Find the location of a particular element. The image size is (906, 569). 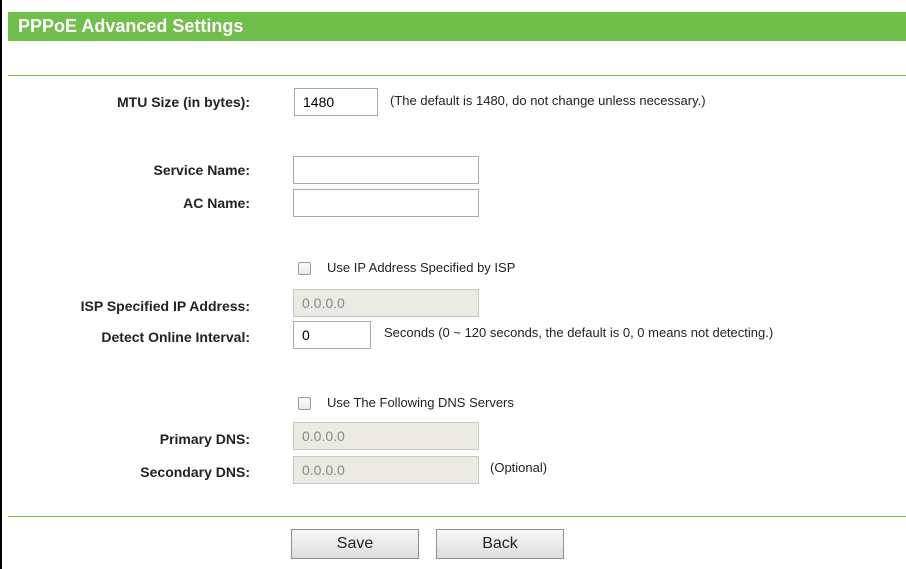

secondary-dns-hint: (Optional) is located at coordinates (519, 467).